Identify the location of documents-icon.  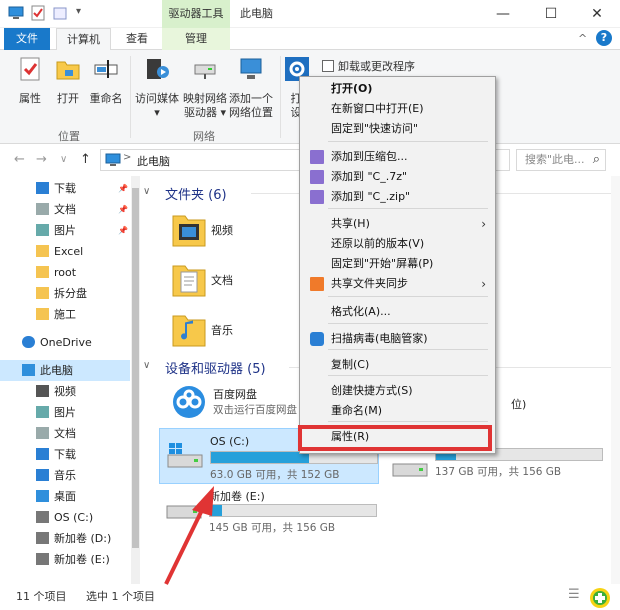
(42, 433).